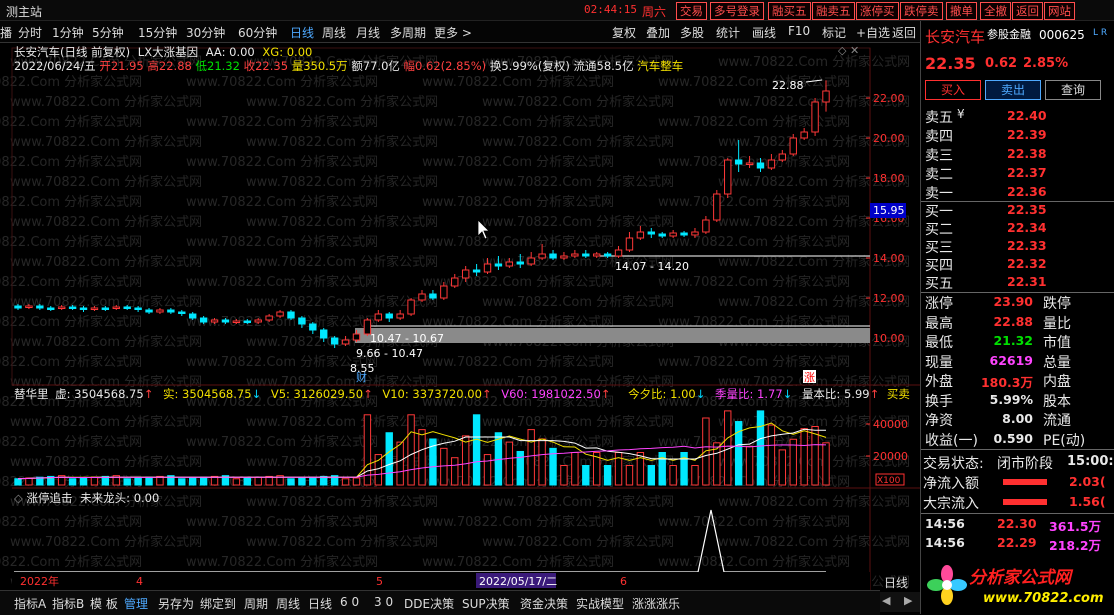  I want to click on tool-button-8: 返回, so click(904, 32).